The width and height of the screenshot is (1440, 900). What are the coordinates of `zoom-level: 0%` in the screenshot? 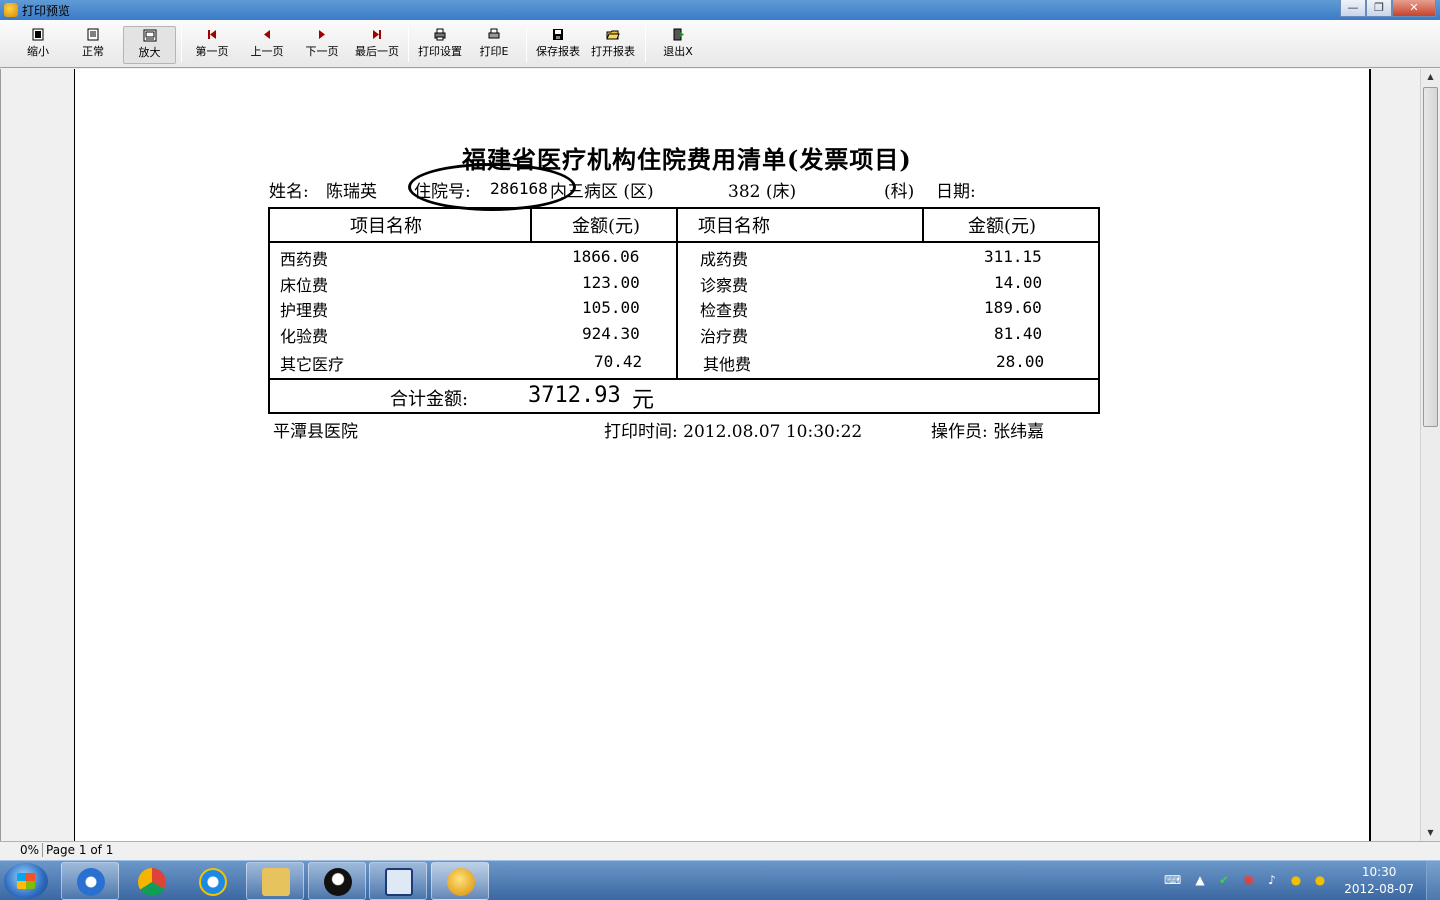 It's located at (29, 850).